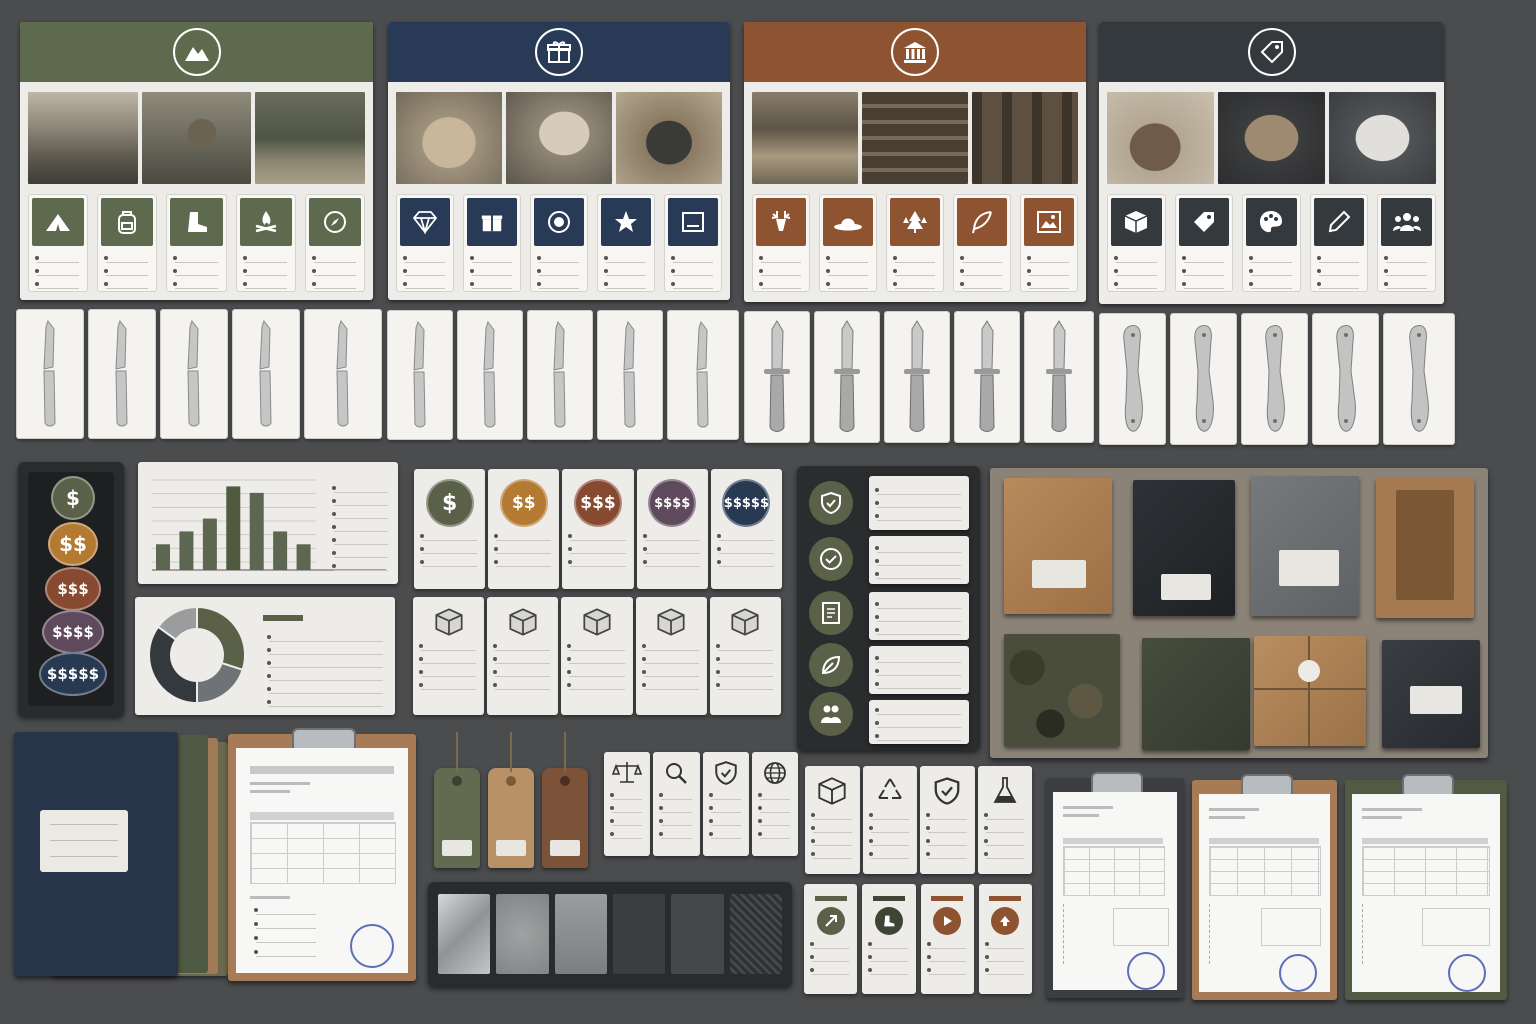 This screenshot has height=1024, width=1536. I want to click on open-kraft-tray, so click(1425, 548).